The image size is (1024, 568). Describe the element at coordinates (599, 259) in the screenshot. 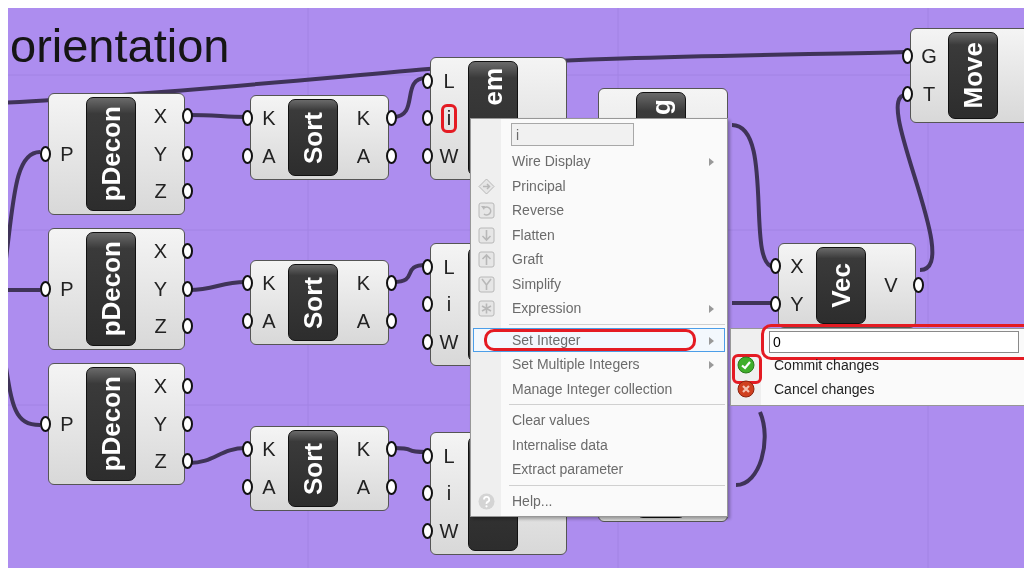

I see `menu-item: Graft` at that location.